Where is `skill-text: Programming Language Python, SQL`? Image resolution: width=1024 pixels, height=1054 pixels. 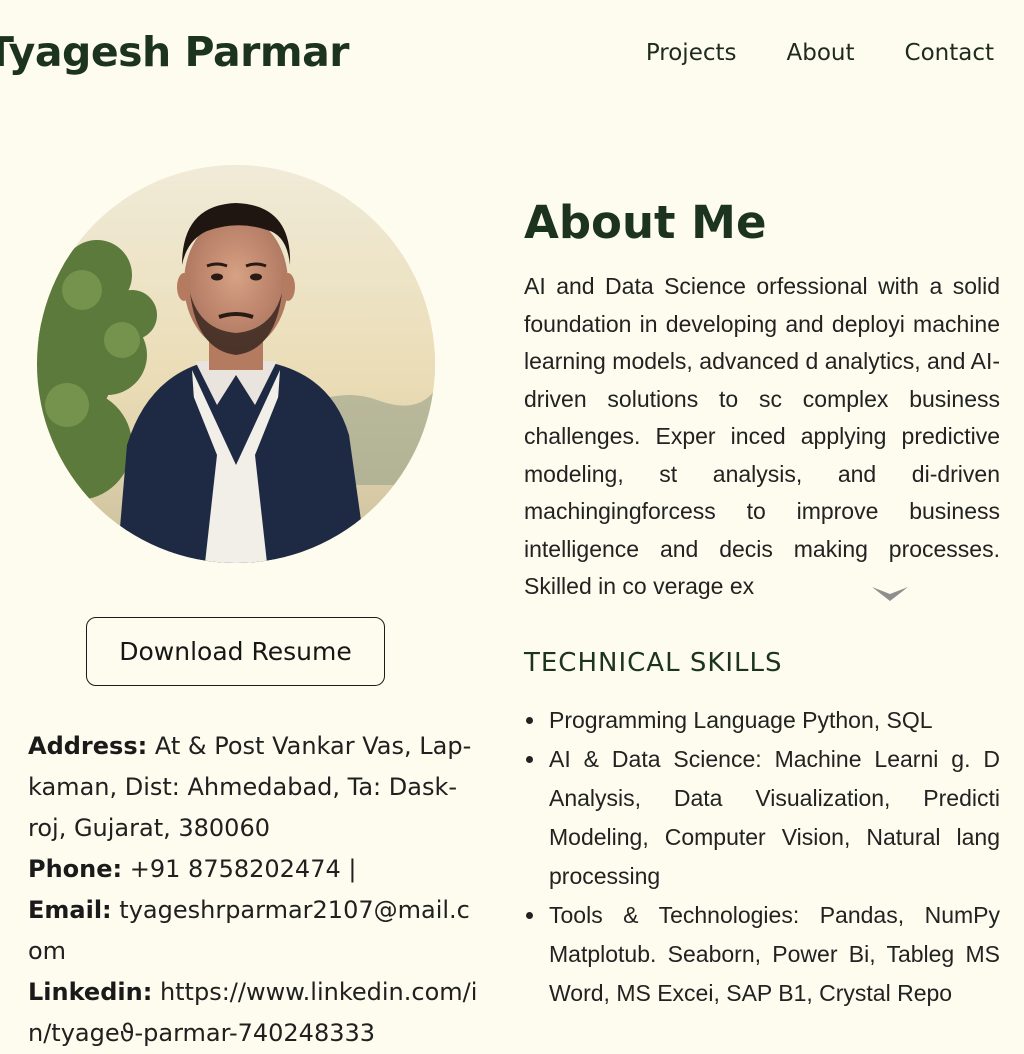 skill-text: Programming Language Python, SQL is located at coordinates (741, 720).